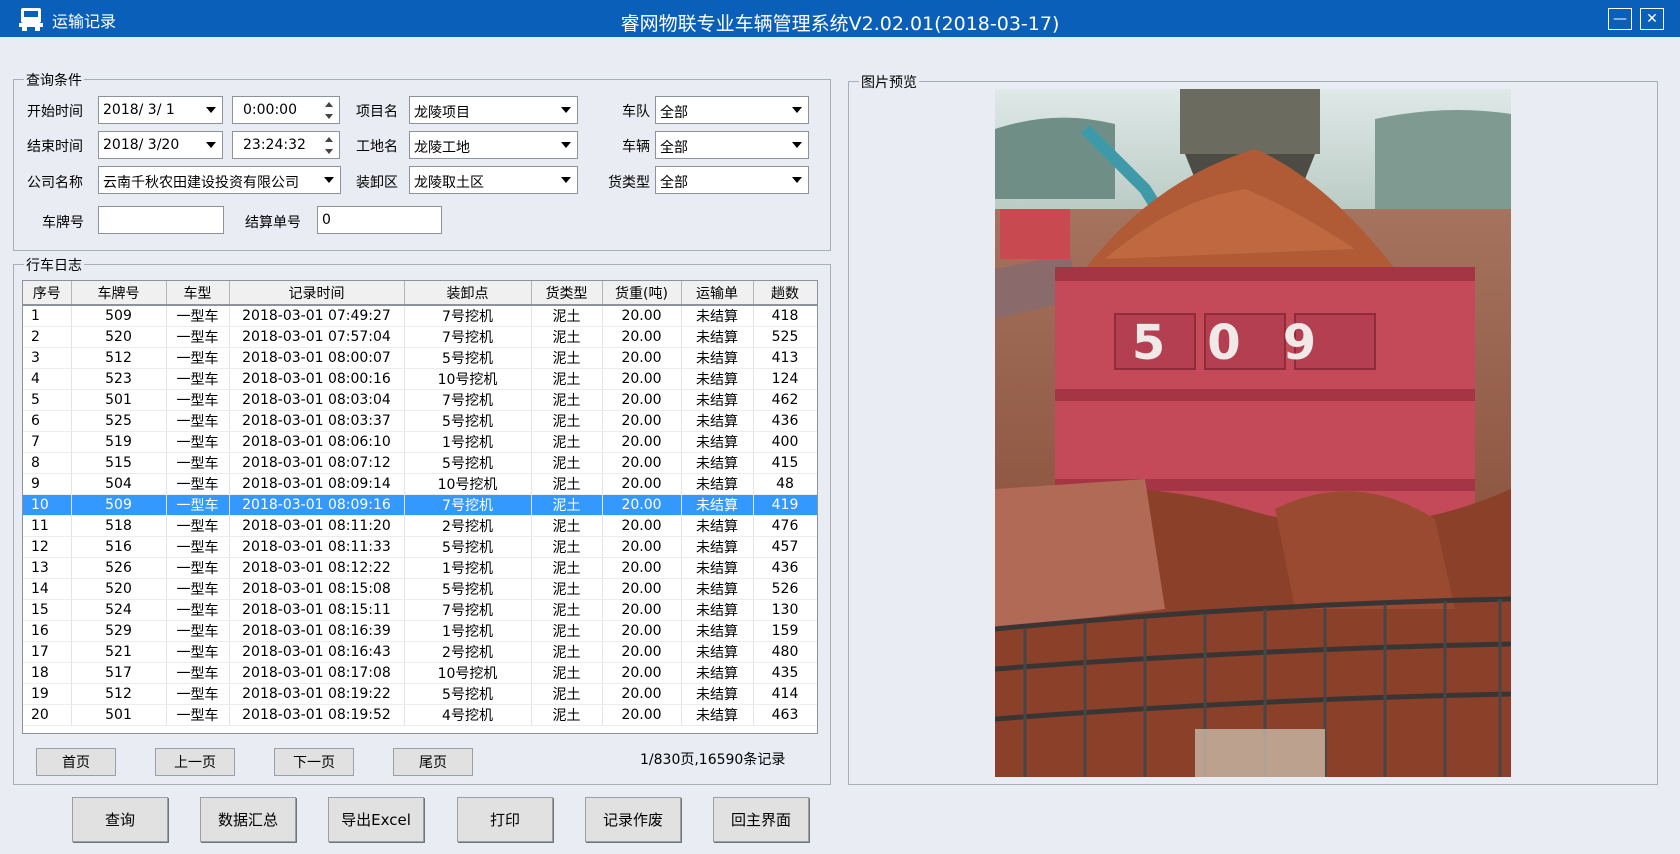  What do you see at coordinates (119, 293) in the screenshot?
I see `column-header: 车牌号` at bounding box center [119, 293].